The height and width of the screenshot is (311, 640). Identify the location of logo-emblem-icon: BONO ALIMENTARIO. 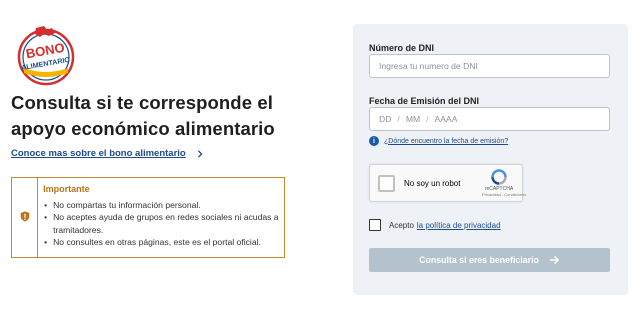
(46, 56).